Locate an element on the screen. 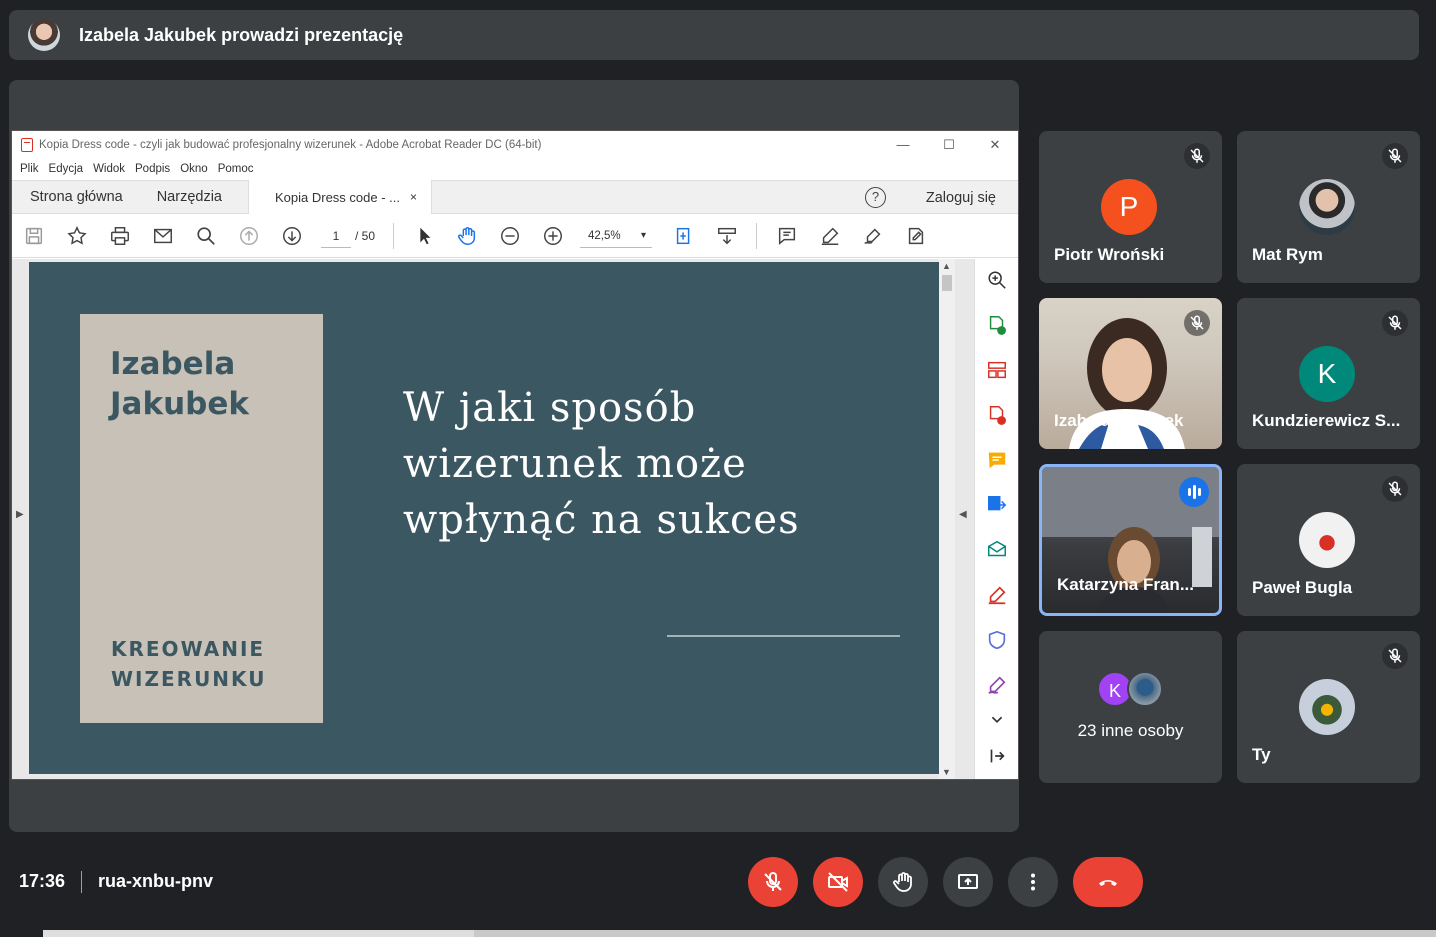  collapse-left-panel-icon: ▶ is located at coordinates (20, 514).